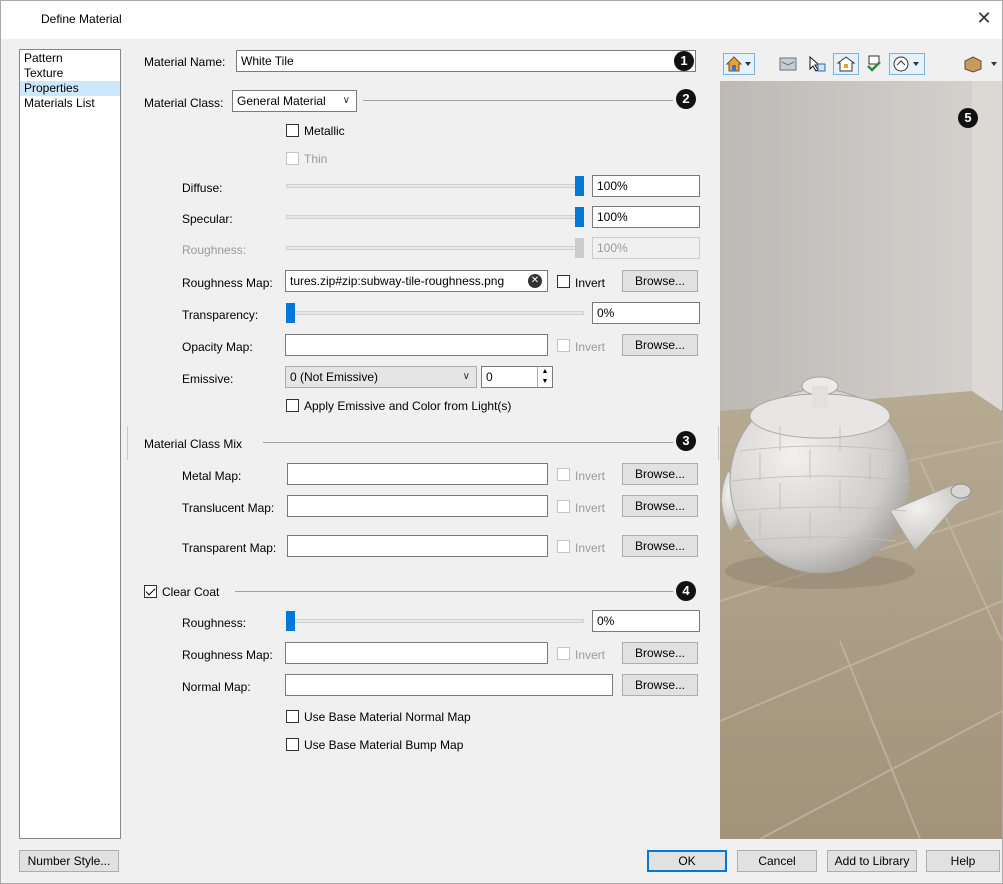 This screenshot has height=884, width=1003. I want to click on apply-emissive-label: Apply Emissive and Color from Light(s), so click(408, 406).